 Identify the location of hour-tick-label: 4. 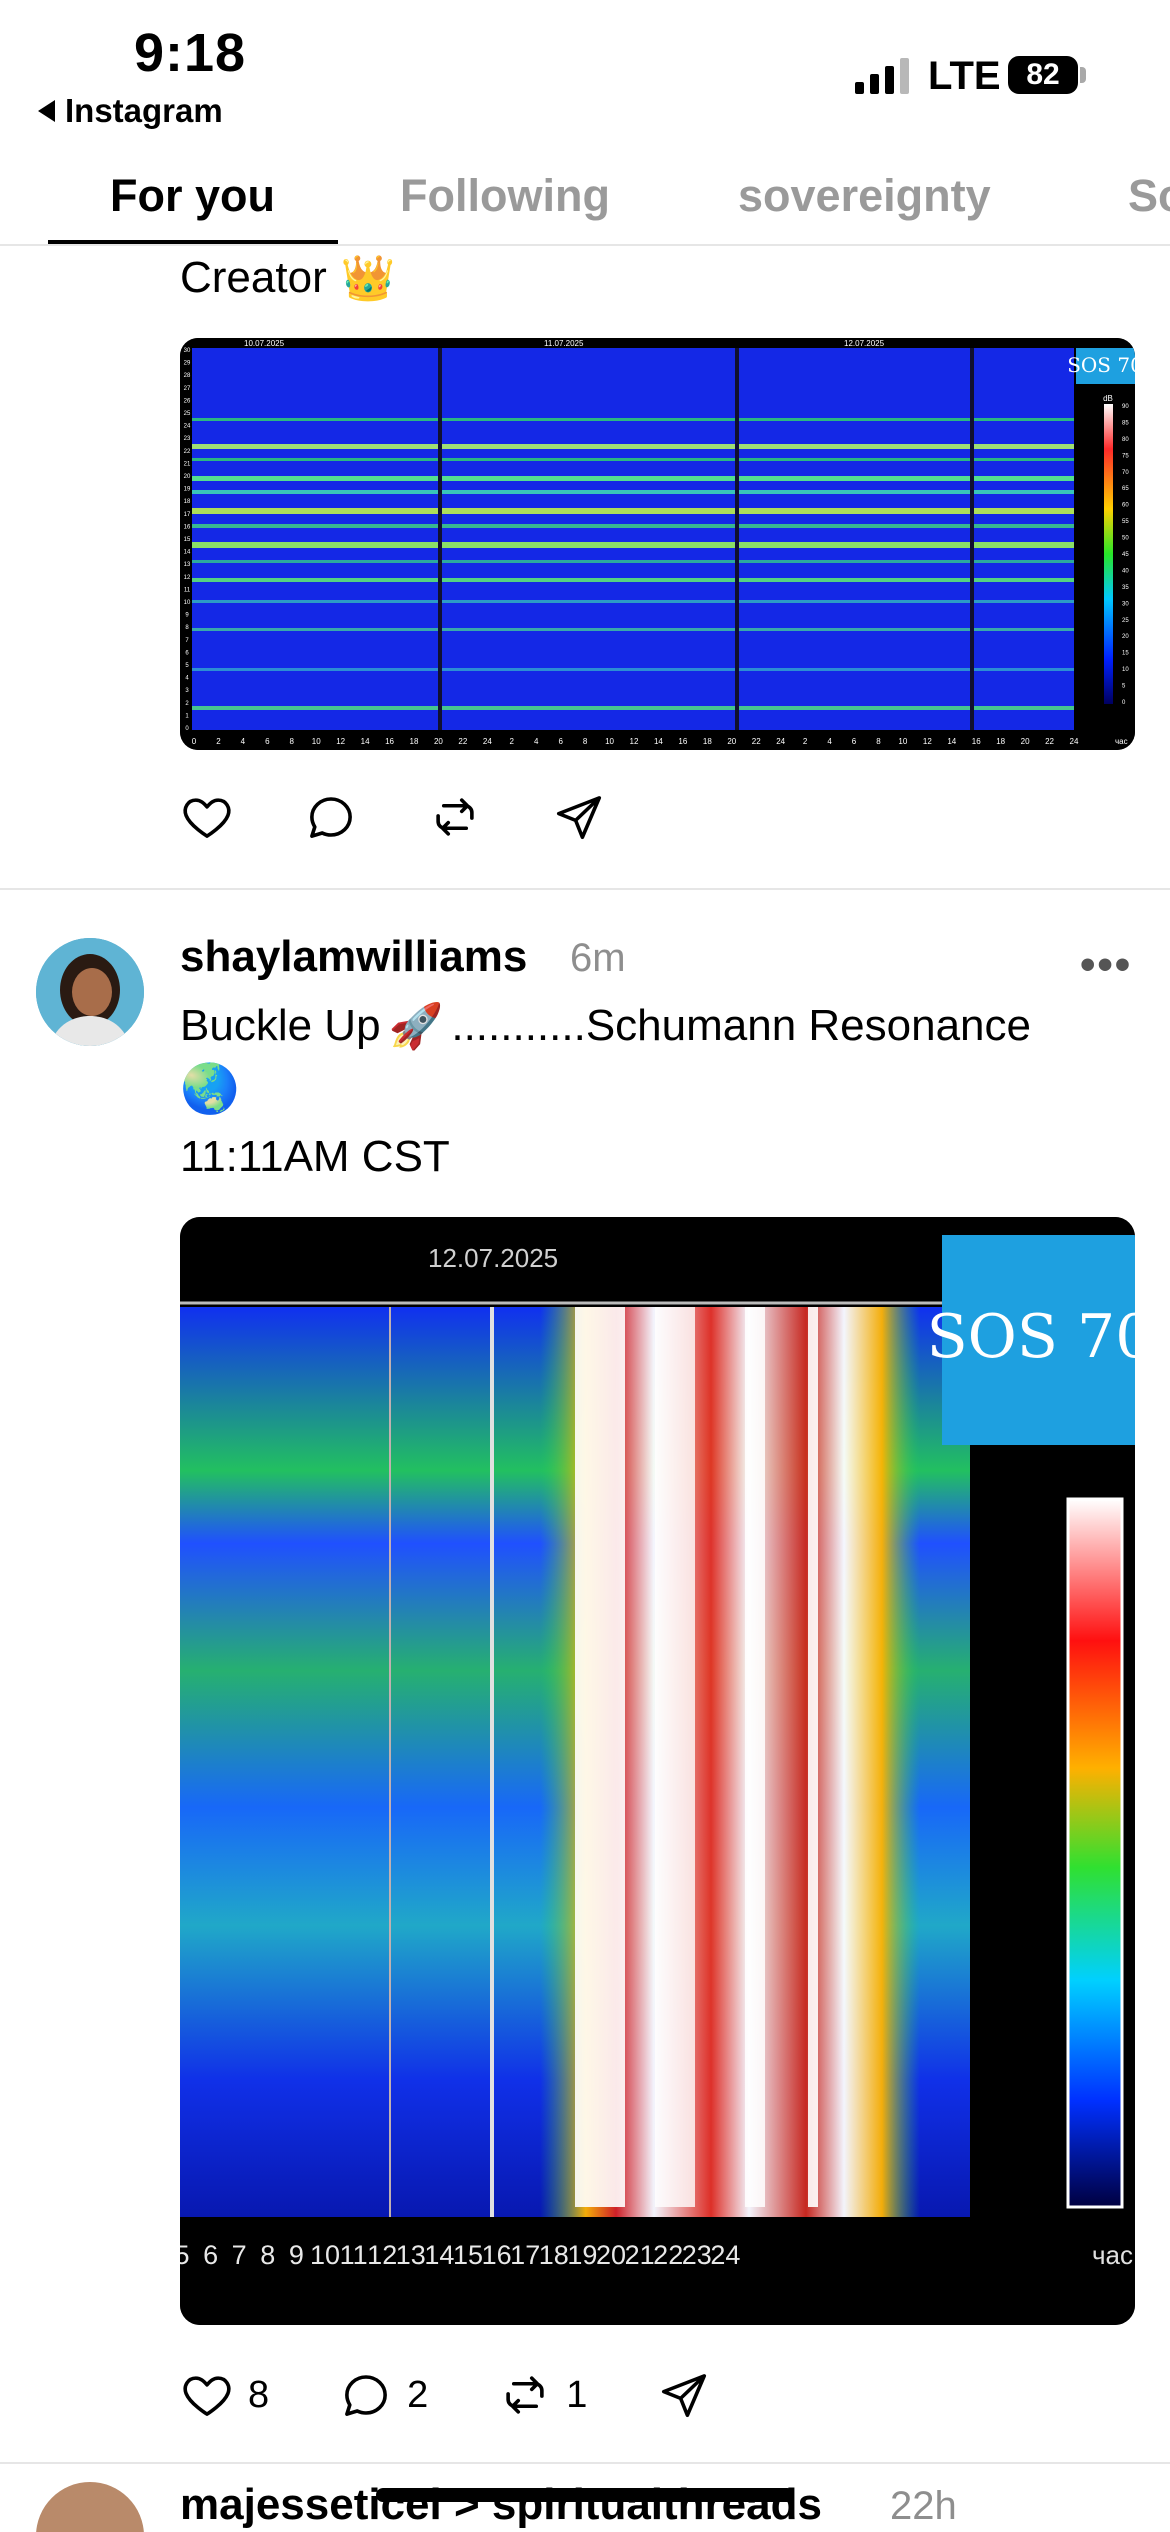
(829, 741).